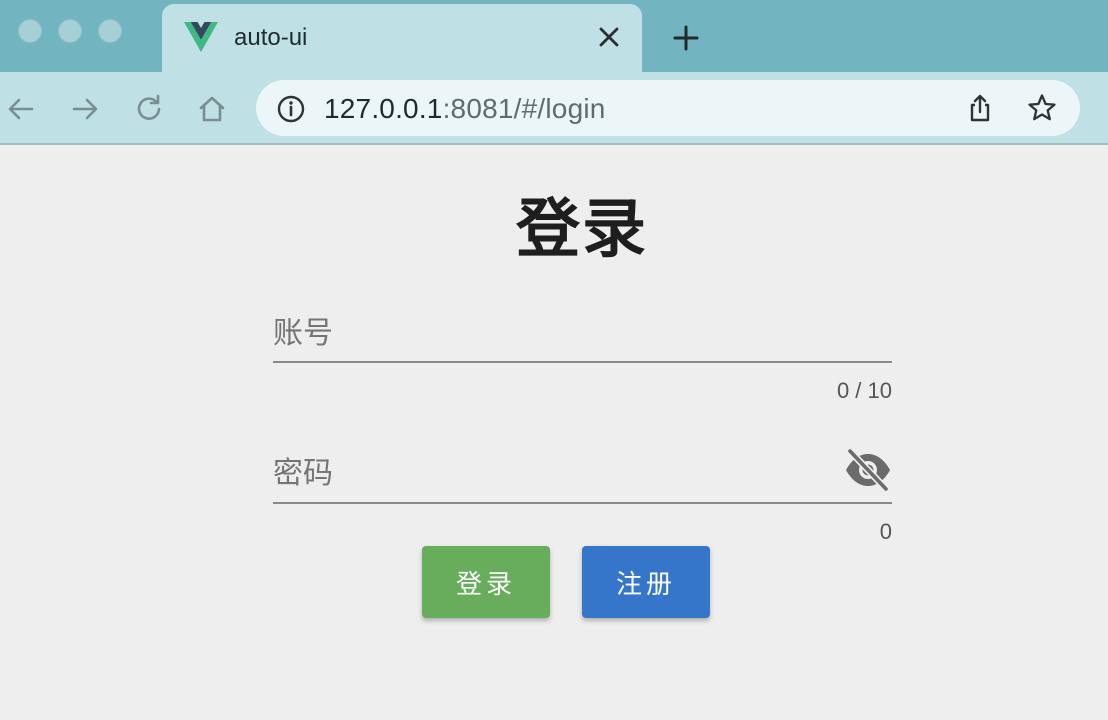  Describe the element at coordinates (553, 334) in the screenshot. I see `account-input` at that location.